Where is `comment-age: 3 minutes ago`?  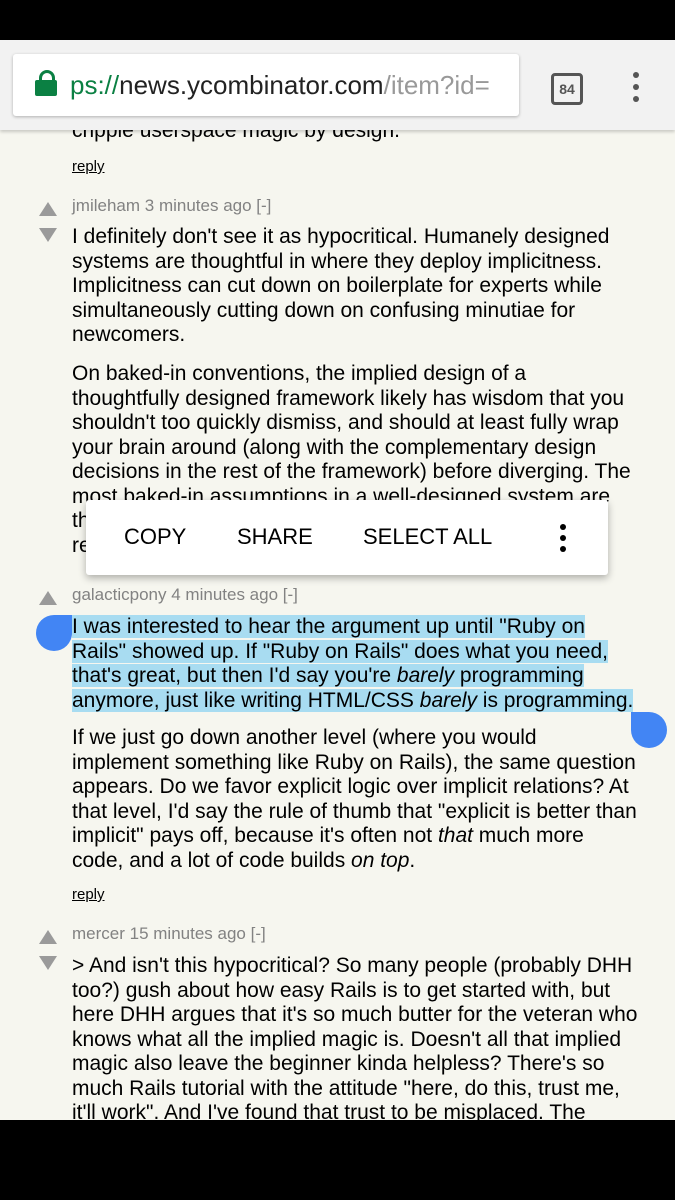 comment-age: 3 minutes ago is located at coordinates (198, 205).